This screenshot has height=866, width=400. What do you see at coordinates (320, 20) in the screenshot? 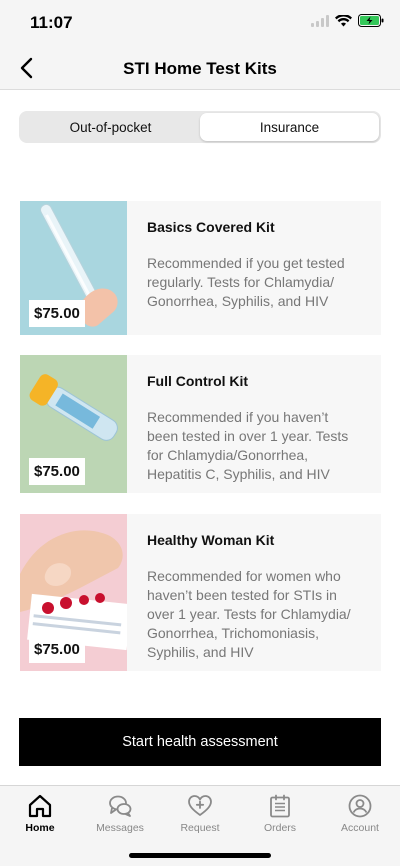
I see `signal-icon` at bounding box center [320, 20].